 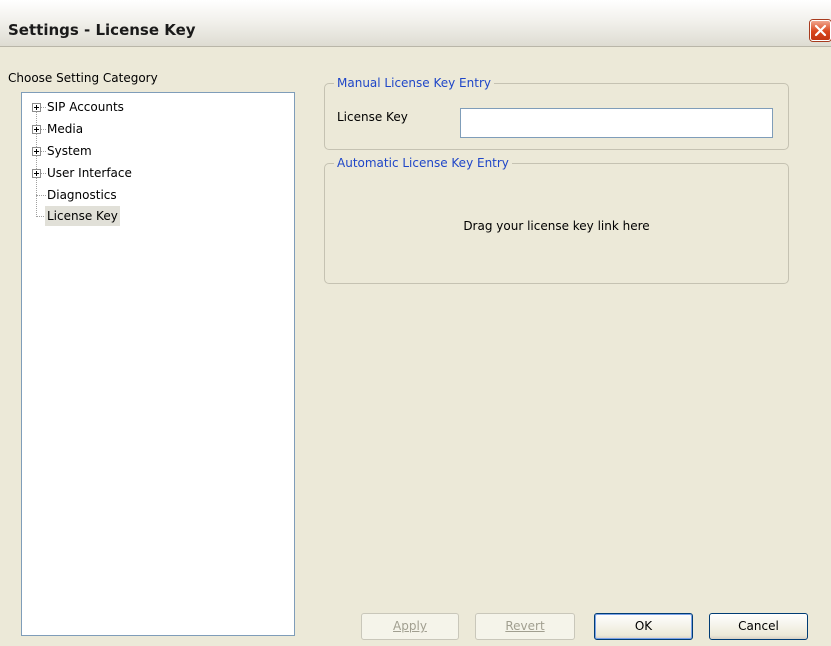 I want to click on revert-button-label: Revert, so click(x=525, y=626).